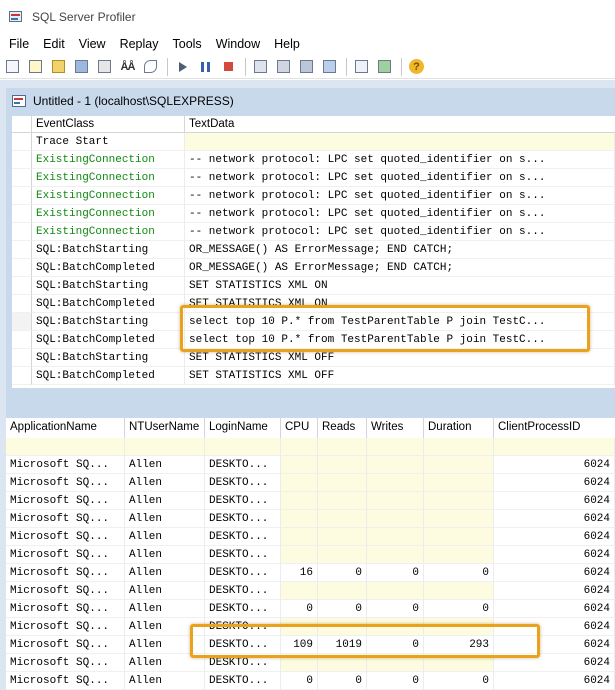 The width and height of the screenshot is (615, 690). What do you see at coordinates (108, 160) in the screenshot?
I see `eventclass-cell: ExistingConnection` at bounding box center [108, 160].